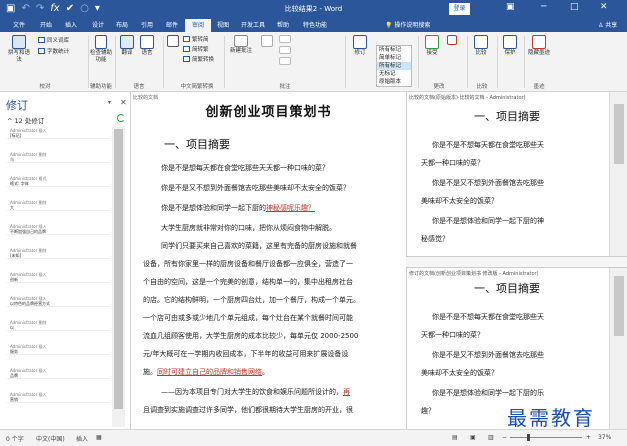 This screenshot has height=446, width=627. What do you see at coordinates (223, 25) in the screenshot?
I see `tab-view: 视图` at bounding box center [223, 25].